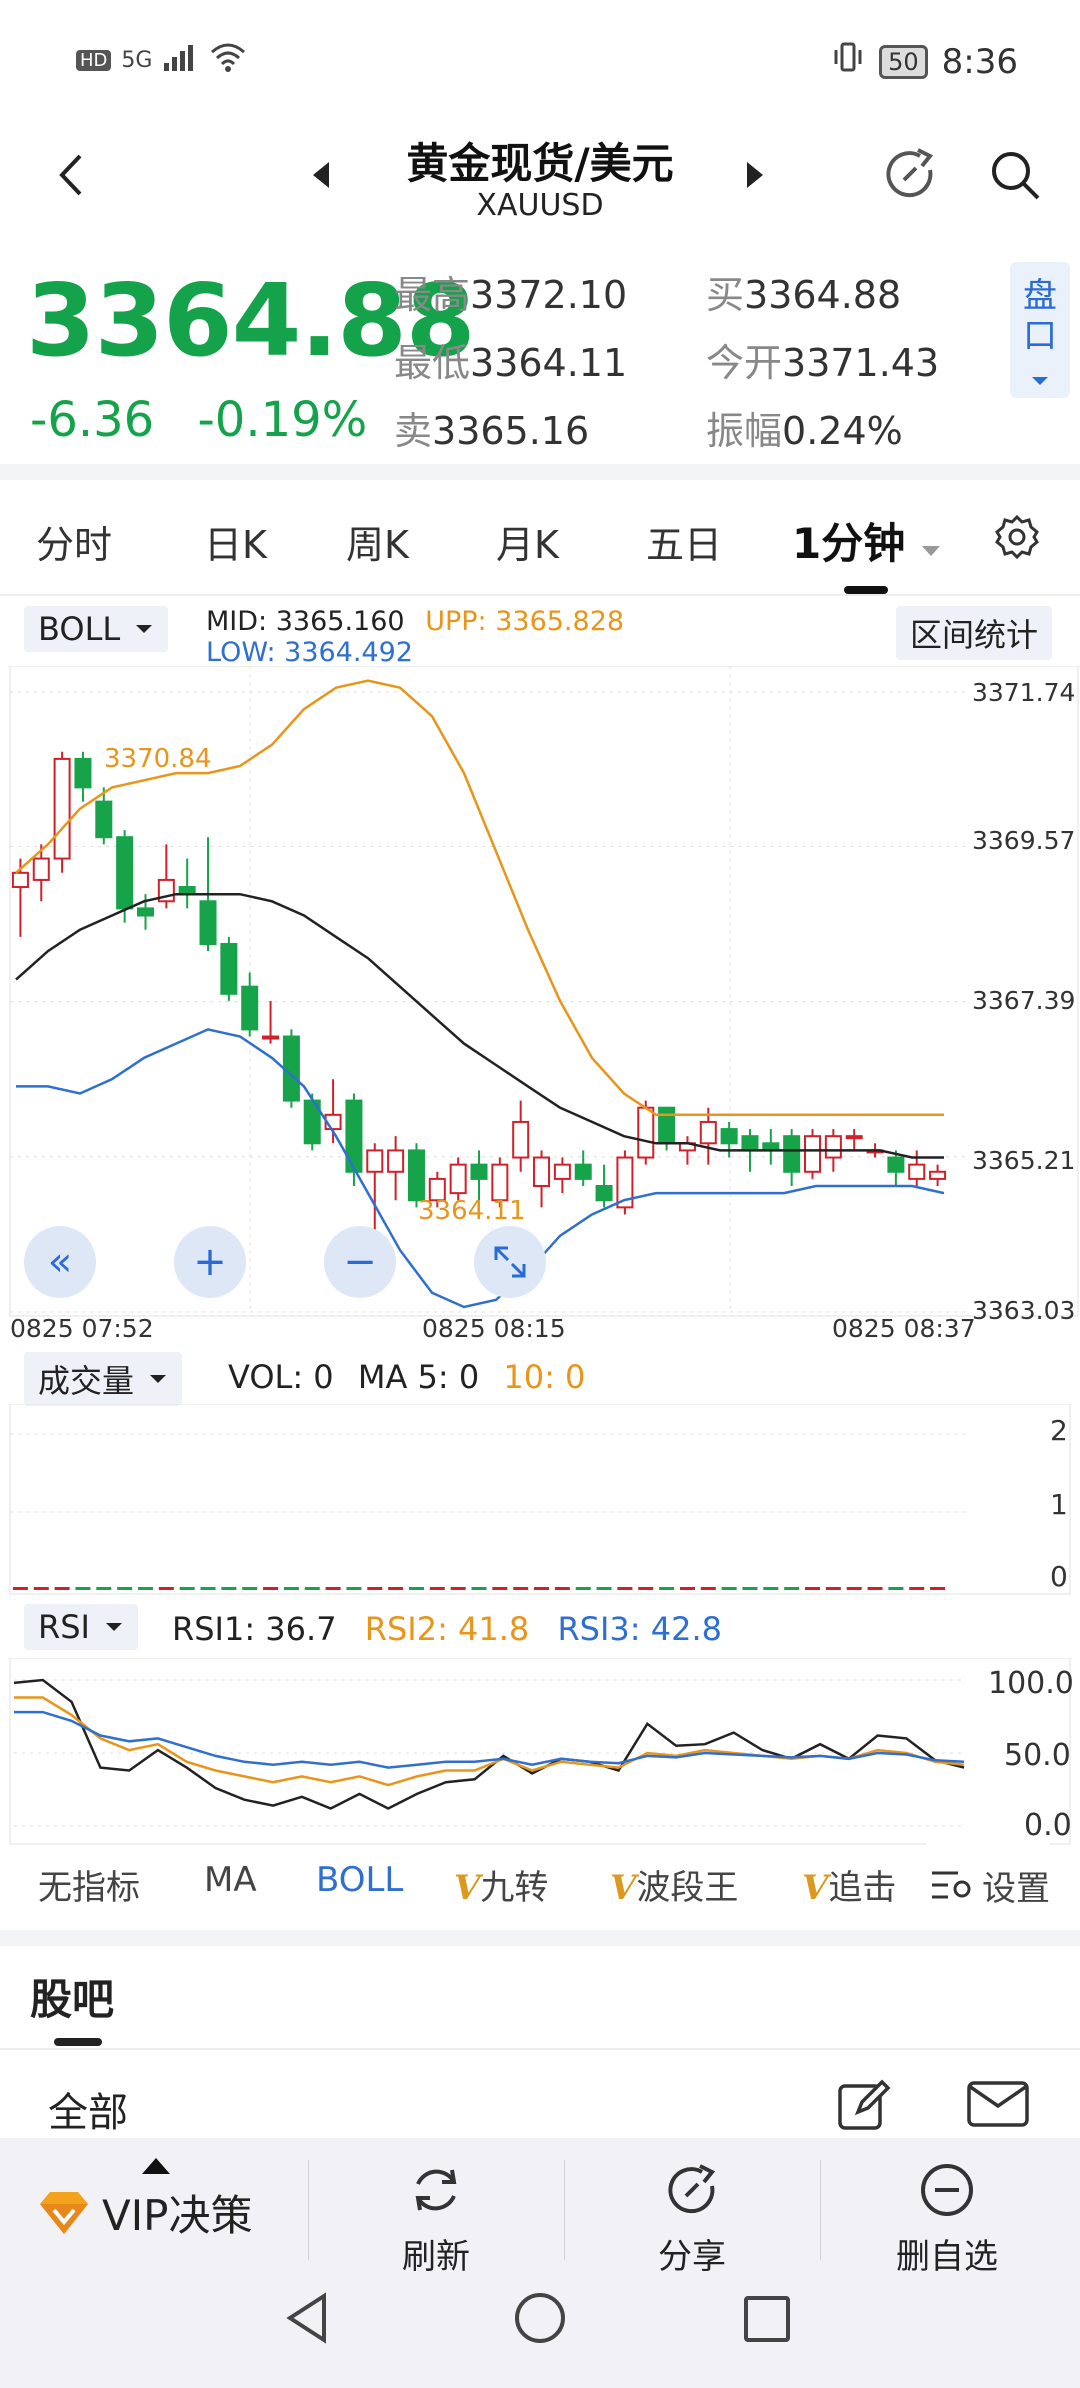 The height and width of the screenshot is (2388, 1080). I want to click on scroll-left-button: «, so click(60, 1262).